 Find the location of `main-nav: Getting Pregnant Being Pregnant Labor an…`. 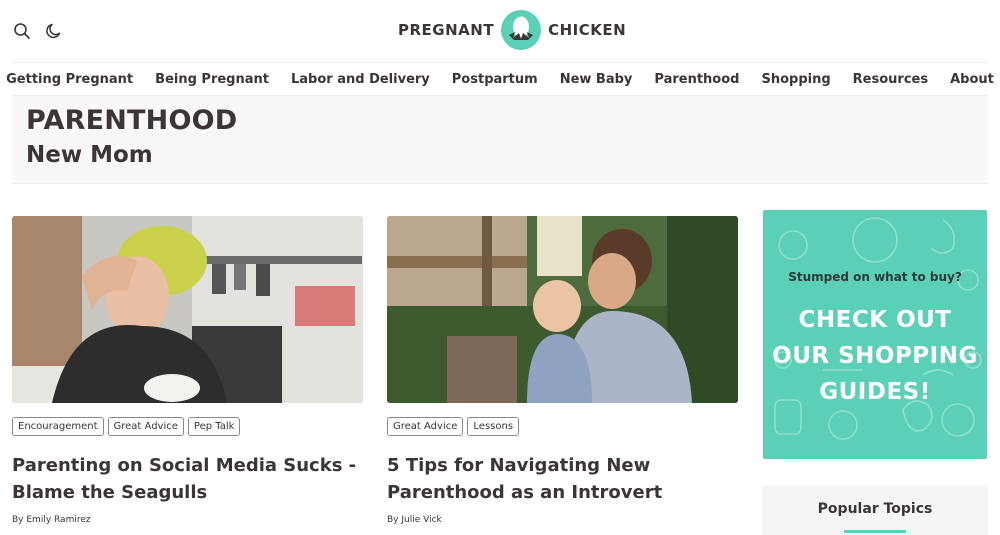

main-nav: Getting Pregnant Being Pregnant Labor an… is located at coordinates (500, 79).